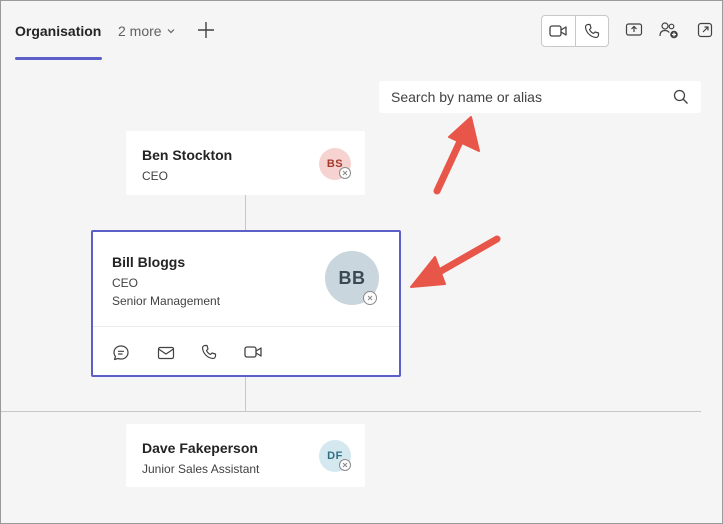 The width and height of the screenshot is (723, 524). I want to click on chat-icon, so click(121, 353).